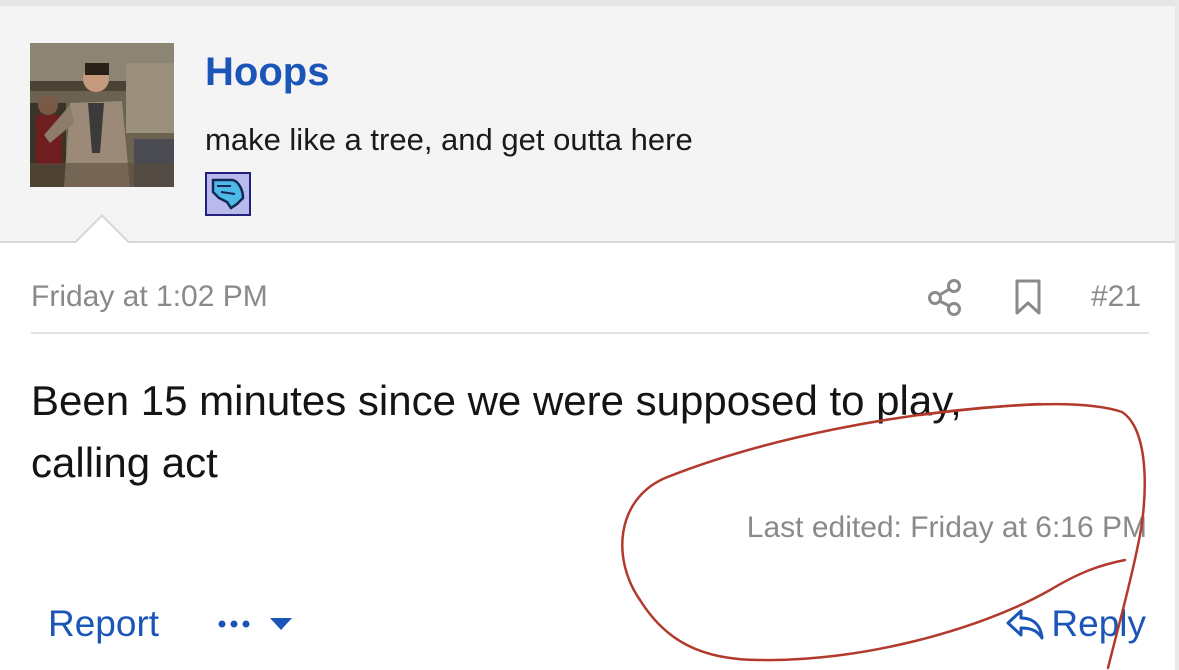 The image size is (1179, 670). What do you see at coordinates (1177, 335) in the screenshot?
I see `right-edge` at bounding box center [1177, 335].